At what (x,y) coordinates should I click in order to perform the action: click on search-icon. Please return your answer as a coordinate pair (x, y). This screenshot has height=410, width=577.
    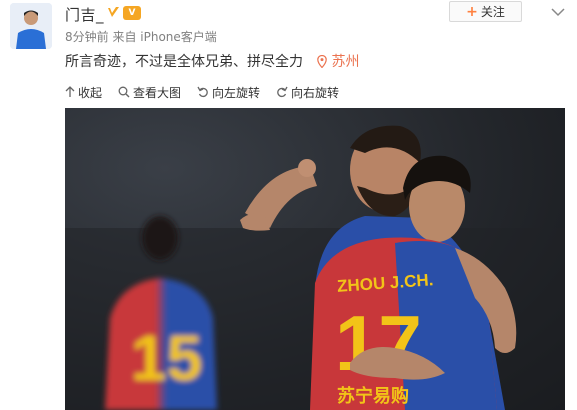
    Looking at the image, I should click on (124, 92).